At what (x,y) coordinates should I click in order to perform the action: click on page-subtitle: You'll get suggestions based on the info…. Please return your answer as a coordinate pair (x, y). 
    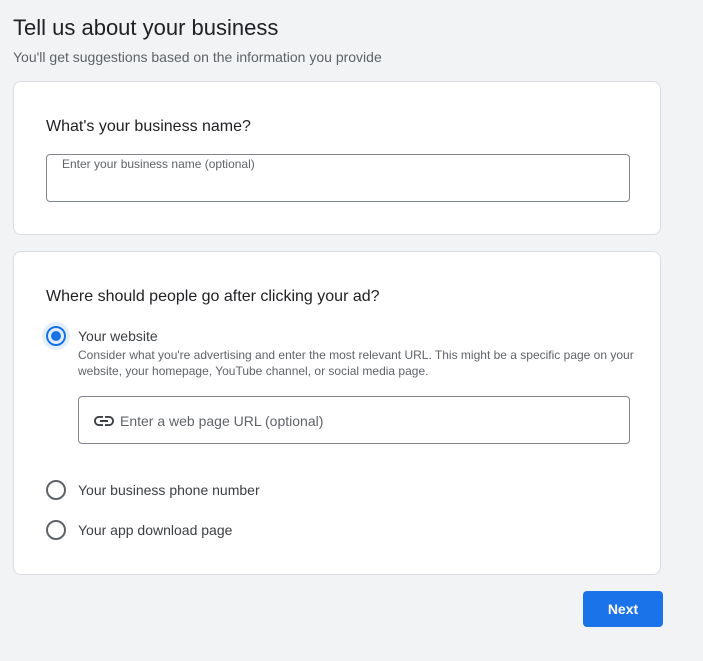
    Looking at the image, I should click on (197, 57).